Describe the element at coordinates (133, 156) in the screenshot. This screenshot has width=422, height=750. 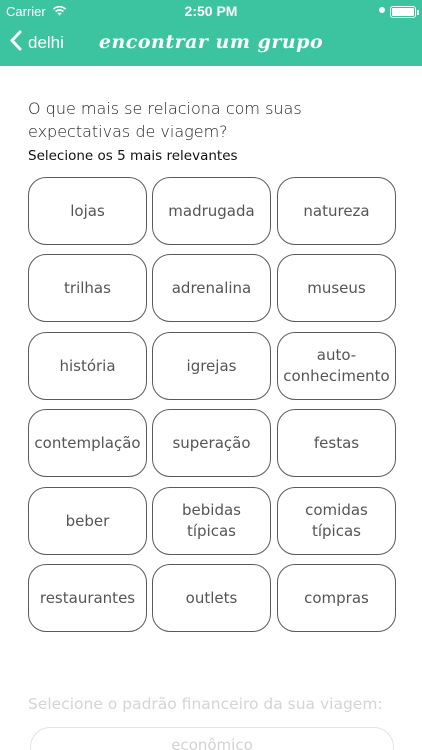
I see `selection-instruction: Selecione os 5 mais relevantes` at that location.